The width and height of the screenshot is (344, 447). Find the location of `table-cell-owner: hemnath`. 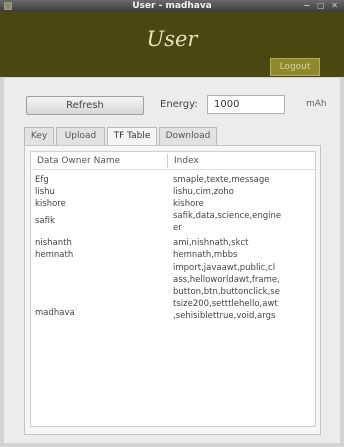

table-cell-owner: hemnath is located at coordinates (54, 255).